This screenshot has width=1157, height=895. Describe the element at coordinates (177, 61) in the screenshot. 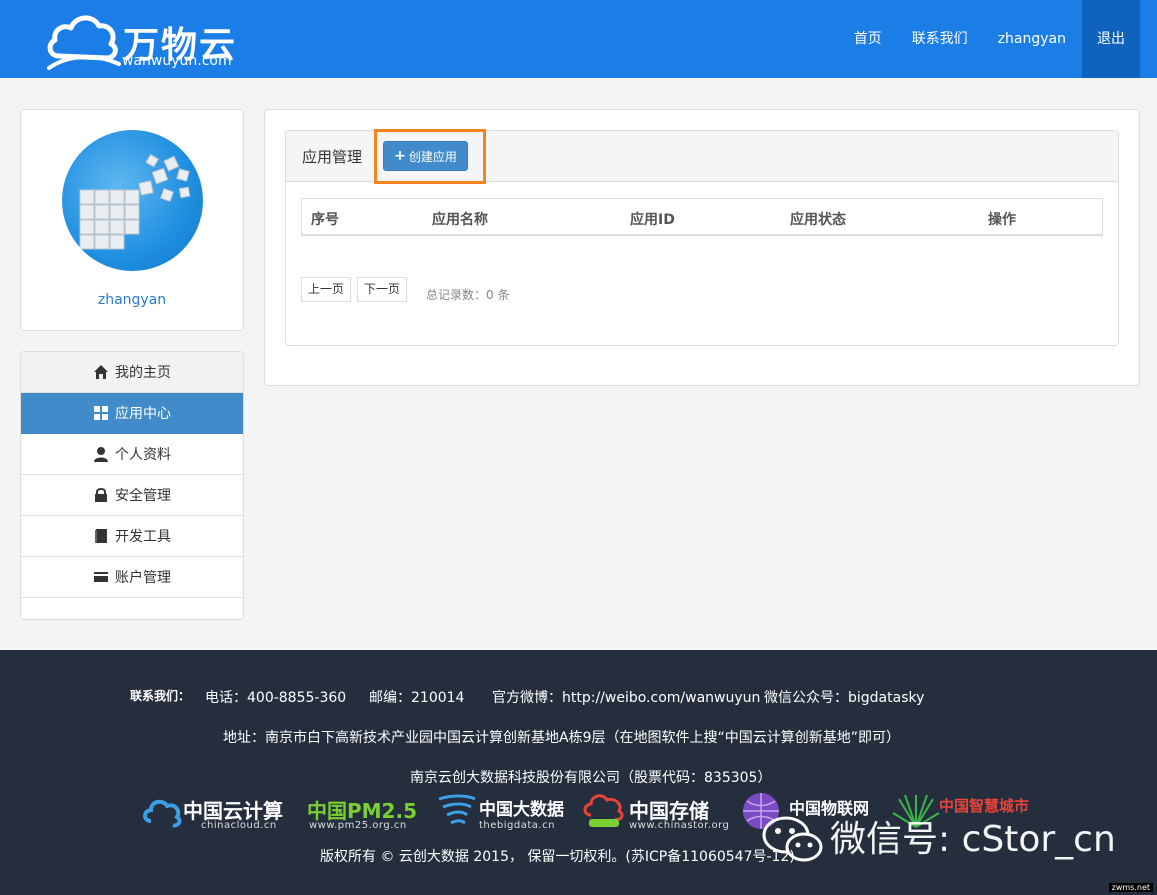

I see `logo-domain: wanwuyun.com` at that location.